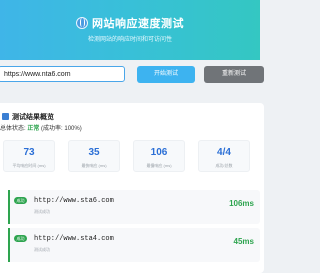 This screenshot has height=273, width=320. I want to click on bar-chart-icon, so click(5, 116).